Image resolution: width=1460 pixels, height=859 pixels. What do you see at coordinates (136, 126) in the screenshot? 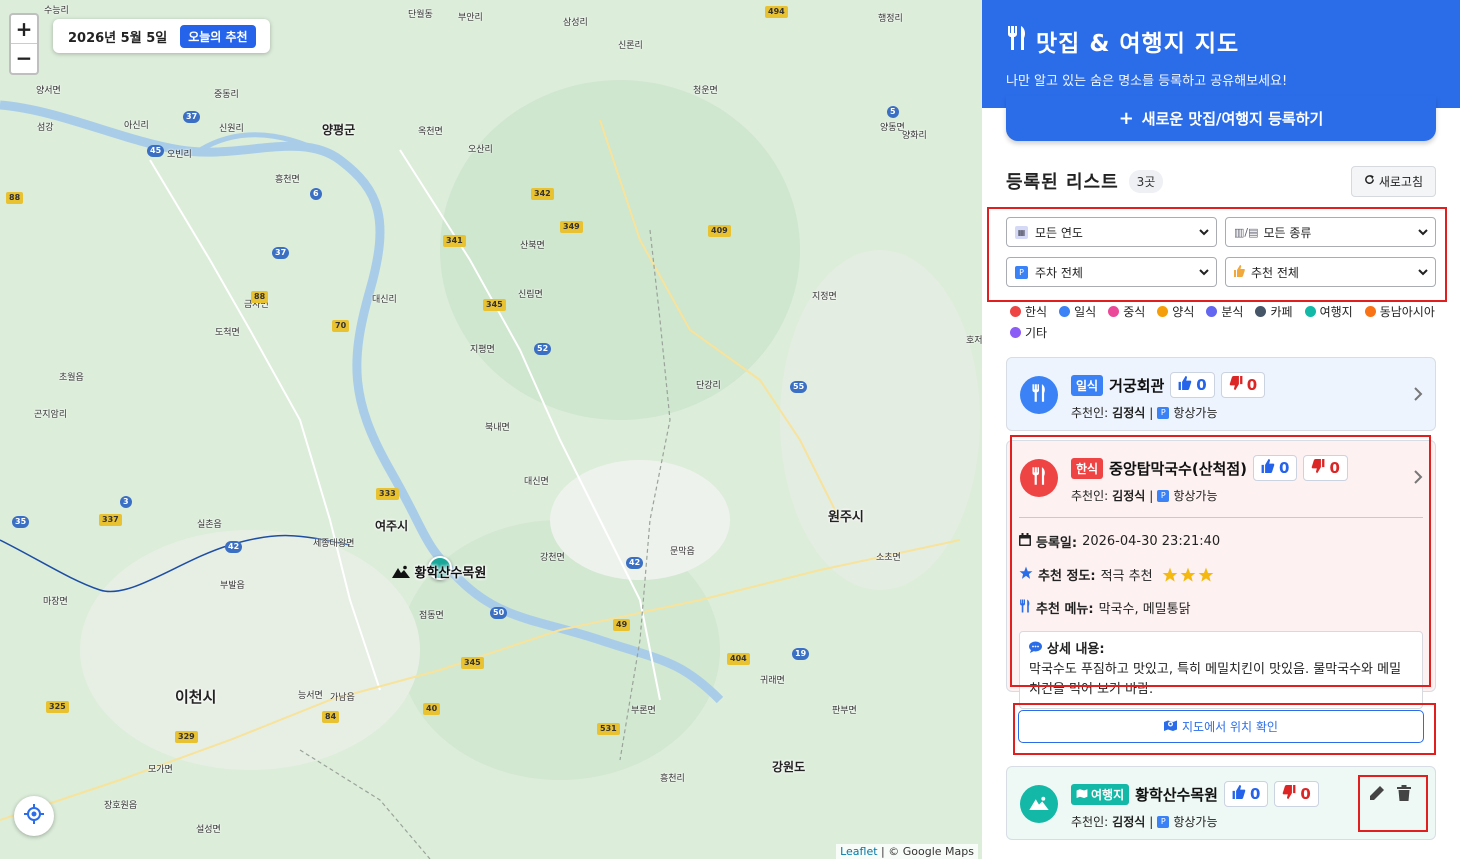
I see `place-label: 아신리` at bounding box center [136, 126].